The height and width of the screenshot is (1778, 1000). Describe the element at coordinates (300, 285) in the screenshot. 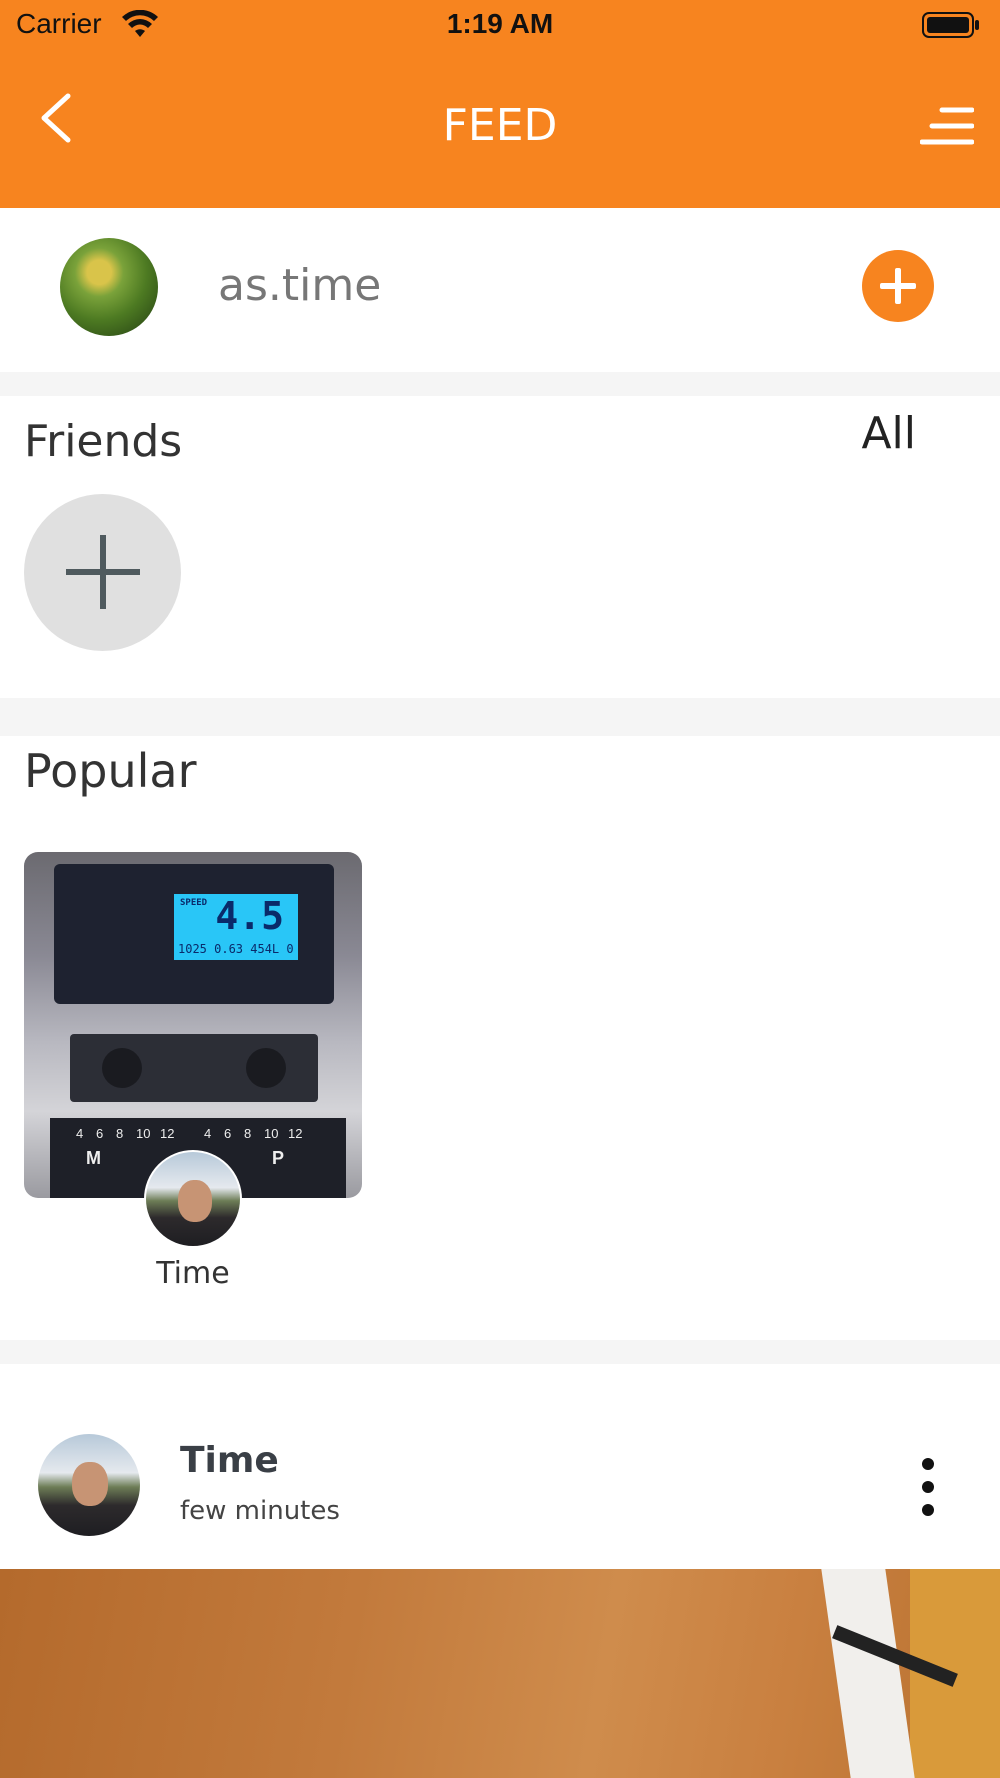

I see `profile-name: as.time` at that location.